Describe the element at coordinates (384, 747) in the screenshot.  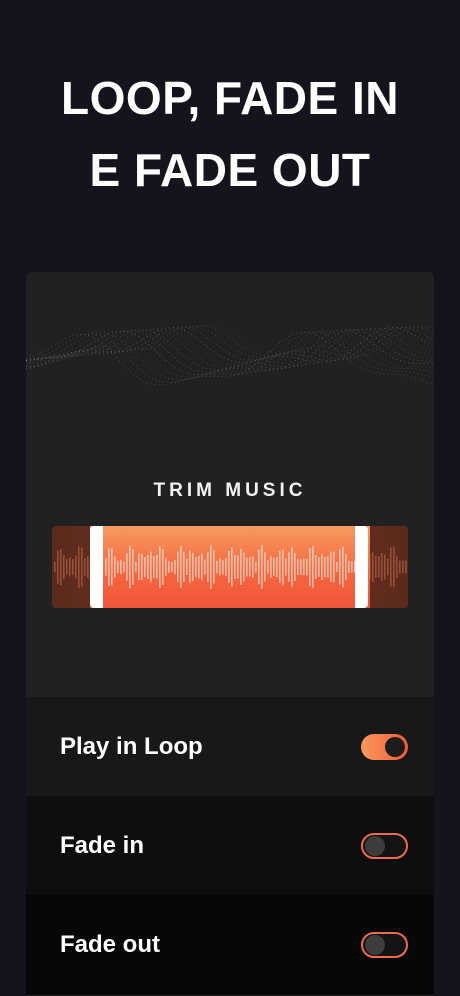
I see `play-in-loop-toggle` at that location.